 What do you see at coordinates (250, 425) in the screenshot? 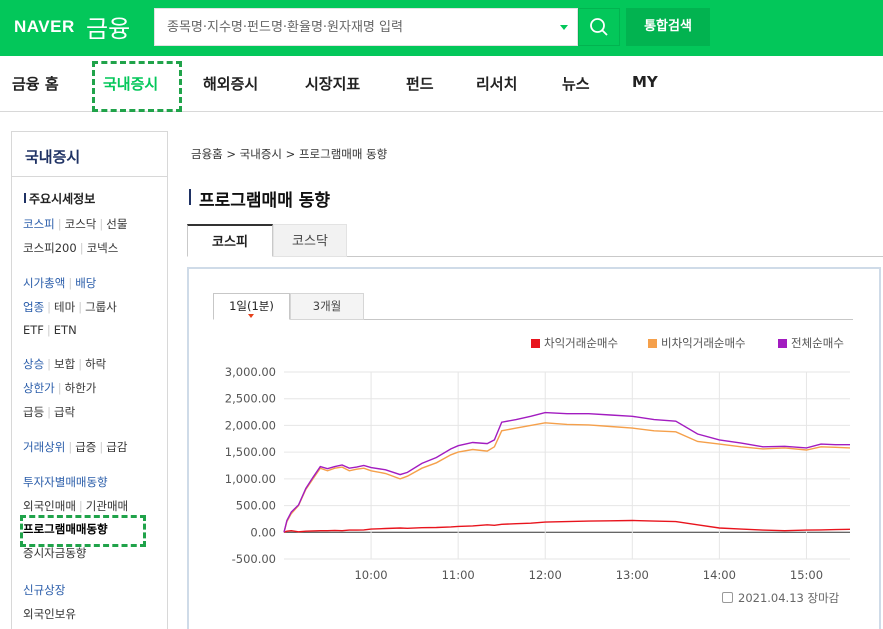
I see `y-tick-label: 2,000.00` at bounding box center [250, 425].